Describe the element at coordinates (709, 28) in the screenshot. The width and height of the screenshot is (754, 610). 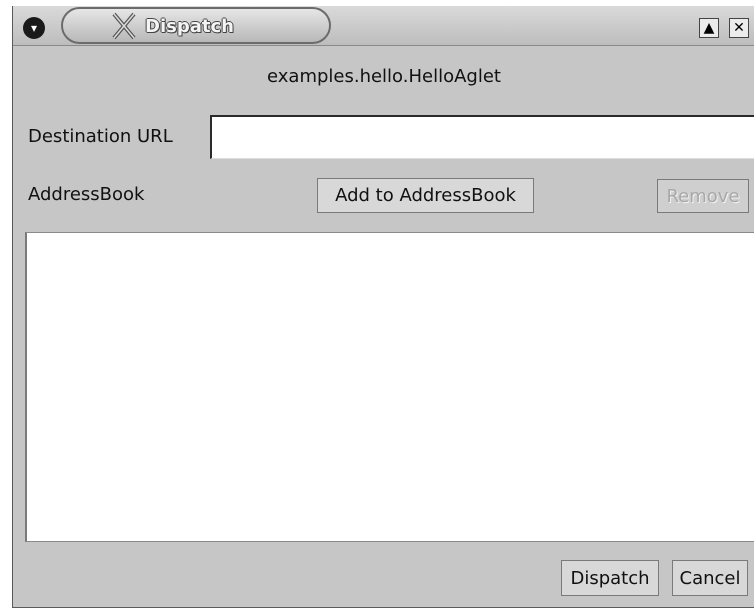
I see `maximize-icon: ▲` at that location.